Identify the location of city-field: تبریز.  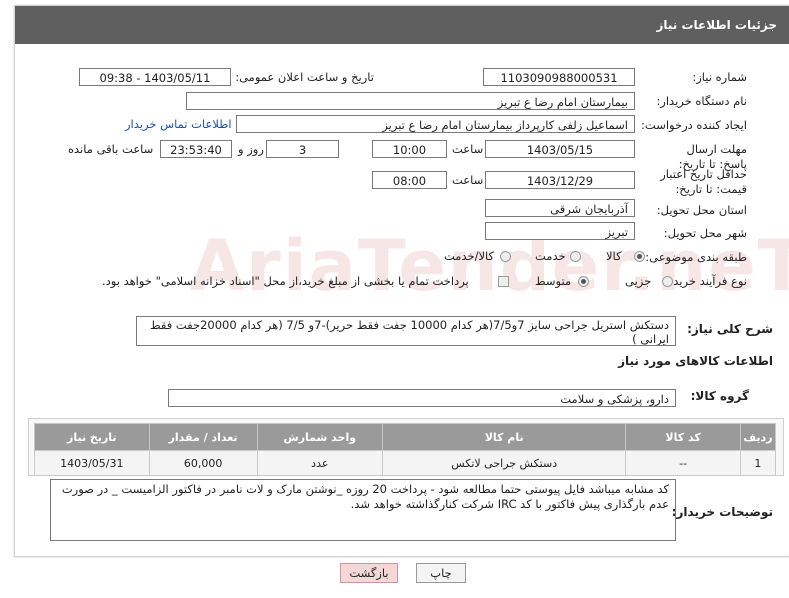
(560, 231).